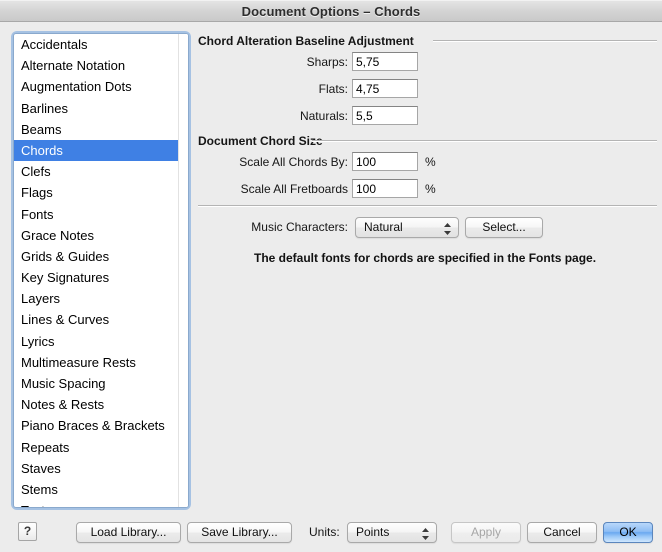 Image resolution: width=662 pixels, height=552 pixels. I want to click on flats-input, so click(385, 88).